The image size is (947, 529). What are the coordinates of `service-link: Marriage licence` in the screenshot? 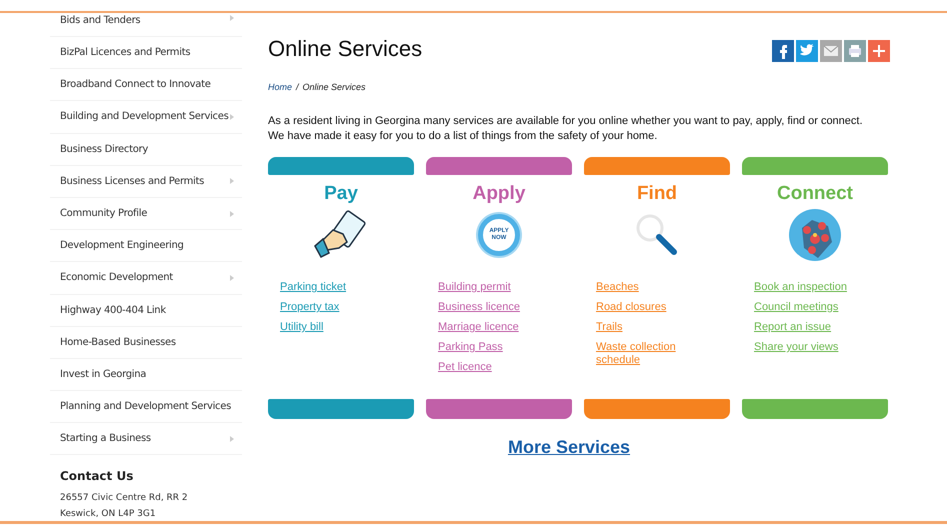 It's located at (493, 327).